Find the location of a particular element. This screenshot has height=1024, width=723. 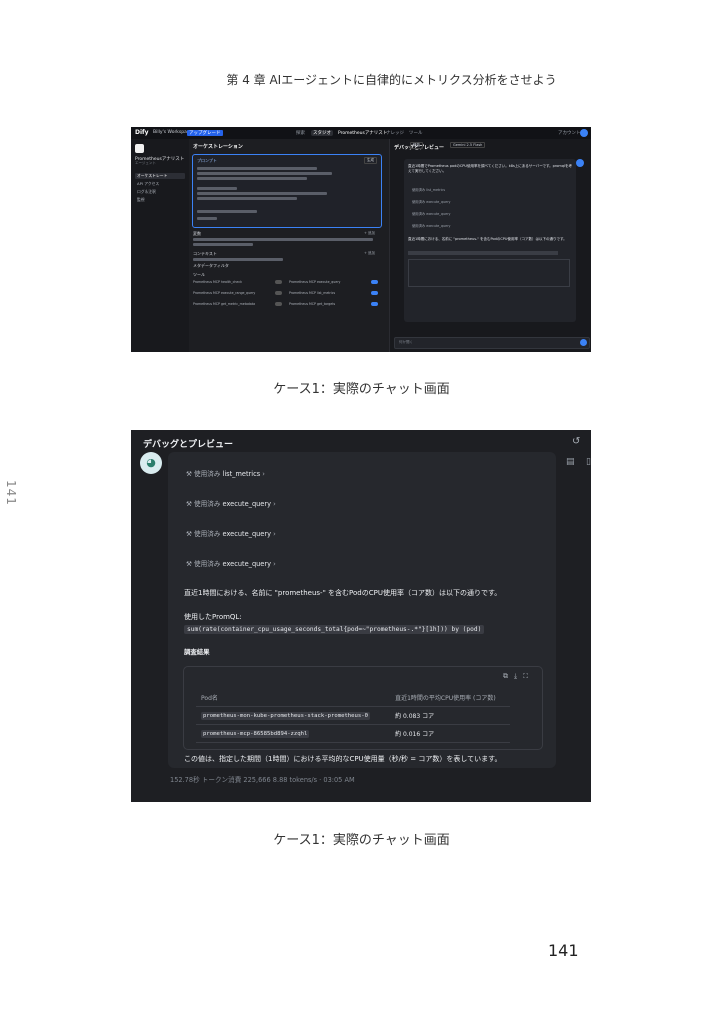

tools-section-title: ツール is located at coordinates (199, 274).